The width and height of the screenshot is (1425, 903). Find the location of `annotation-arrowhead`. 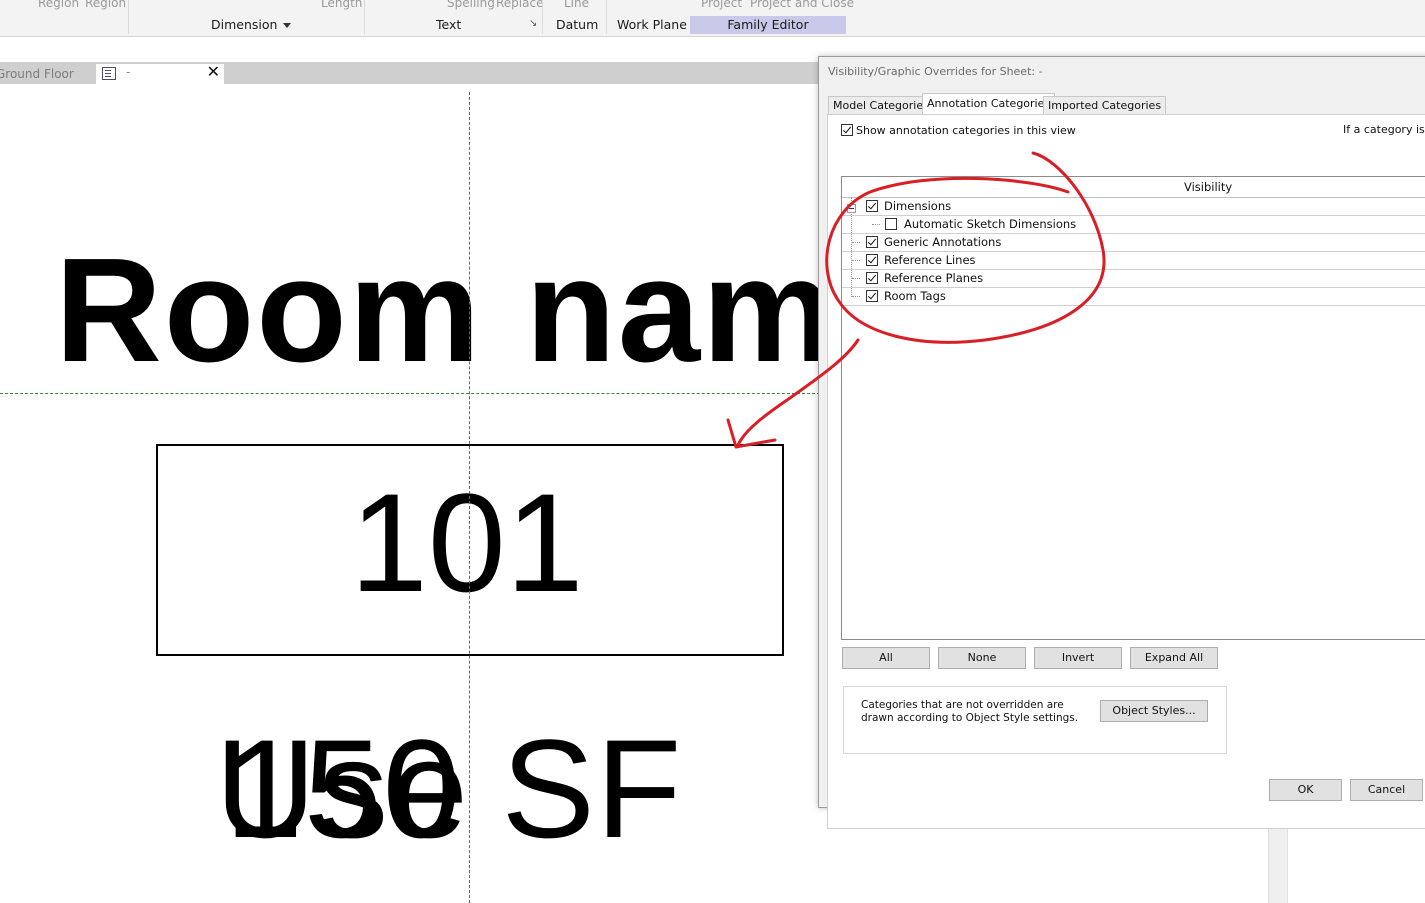

annotation-arrowhead is located at coordinates (751, 433).